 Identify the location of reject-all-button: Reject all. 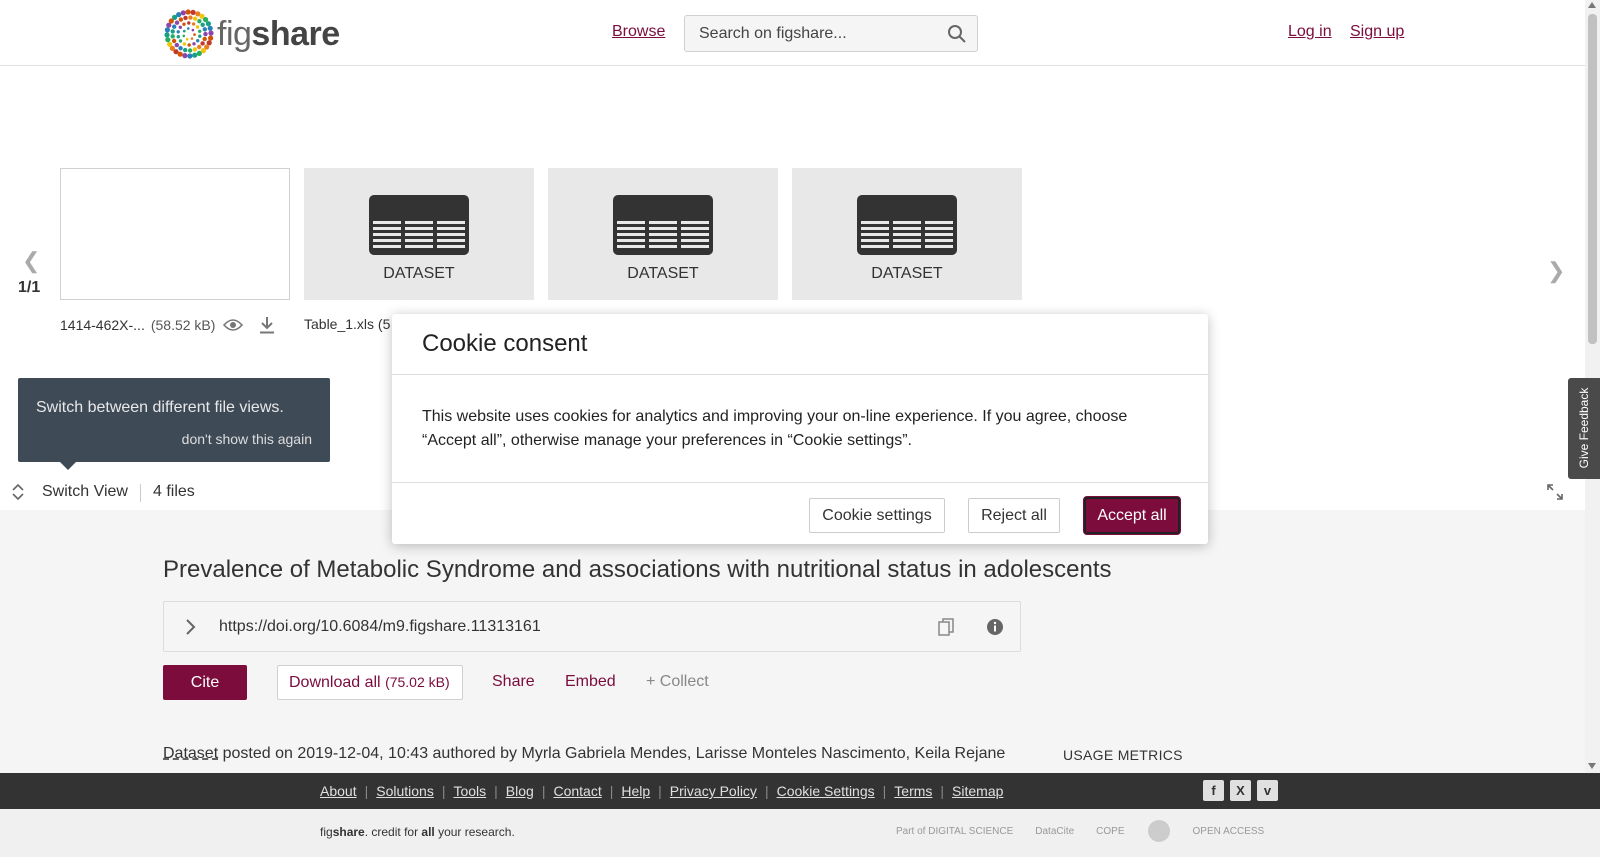
(1014, 515).